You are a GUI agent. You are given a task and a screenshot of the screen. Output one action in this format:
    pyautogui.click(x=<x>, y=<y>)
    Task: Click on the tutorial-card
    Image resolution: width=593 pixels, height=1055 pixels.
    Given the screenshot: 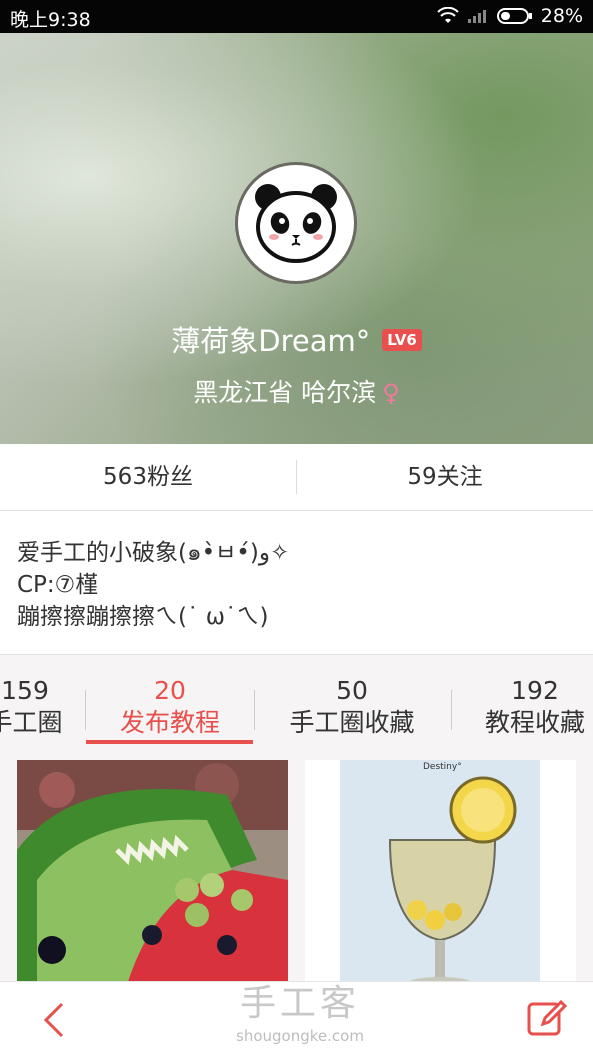 What is the action you would take?
    pyautogui.click(x=152, y=872)
    